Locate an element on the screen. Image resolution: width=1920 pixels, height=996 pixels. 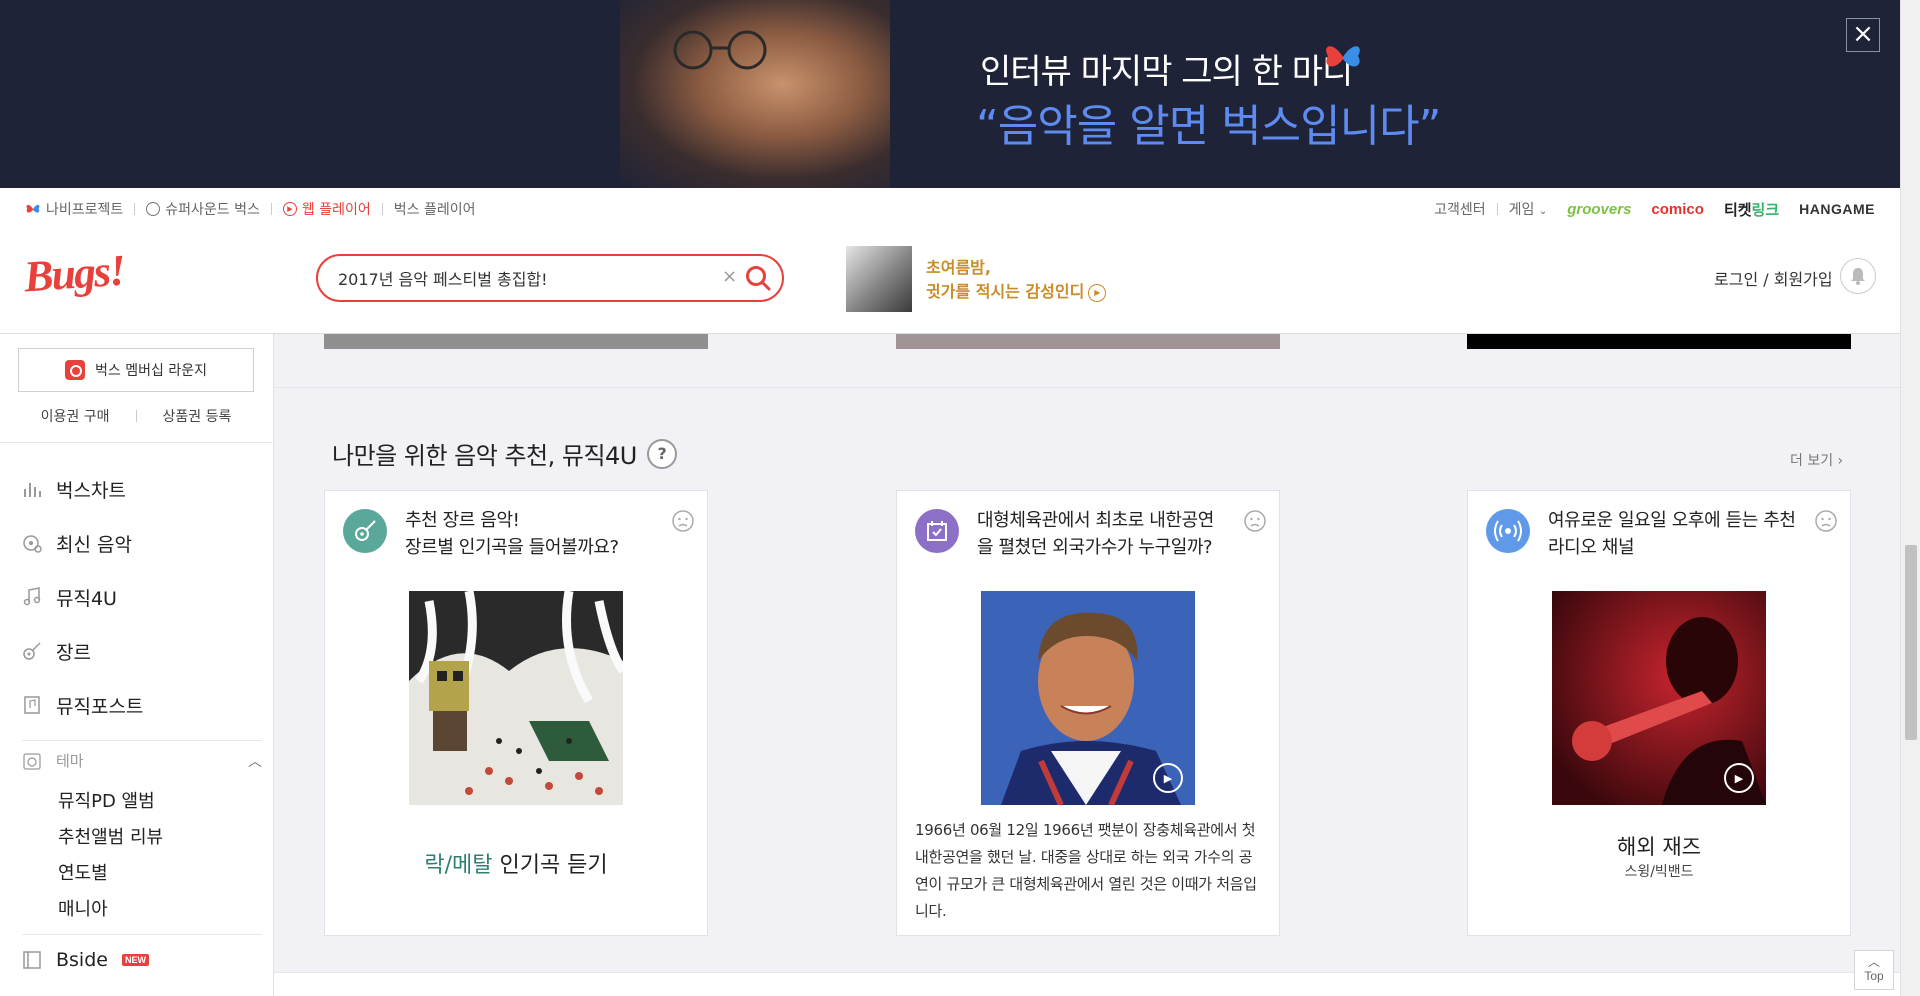
album-cover-image is located at coordinates (516, 698).